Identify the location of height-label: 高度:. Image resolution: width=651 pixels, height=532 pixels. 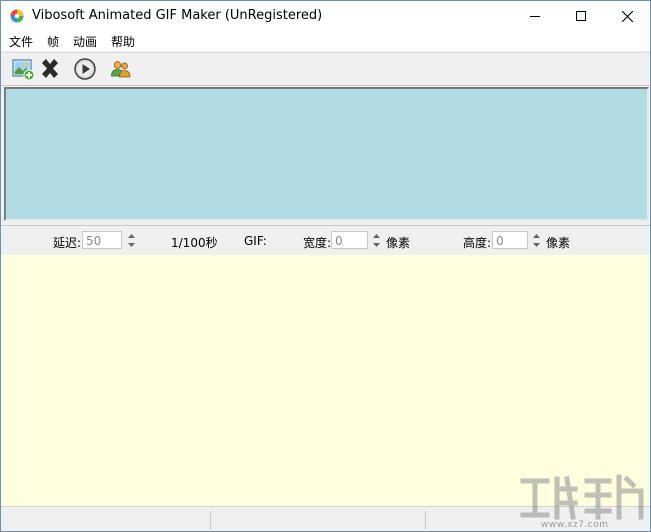
(477, 243).